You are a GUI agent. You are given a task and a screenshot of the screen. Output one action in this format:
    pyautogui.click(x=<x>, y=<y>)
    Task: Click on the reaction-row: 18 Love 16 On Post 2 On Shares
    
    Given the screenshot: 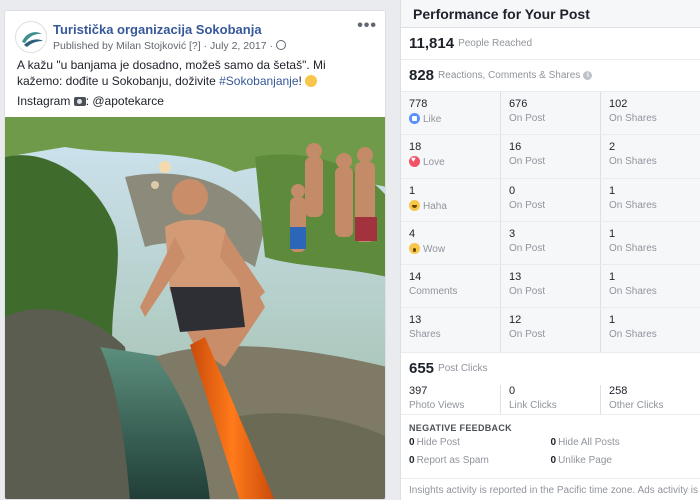 What is the action you would take?
    pyautogui.click(x=550, y=157)
    